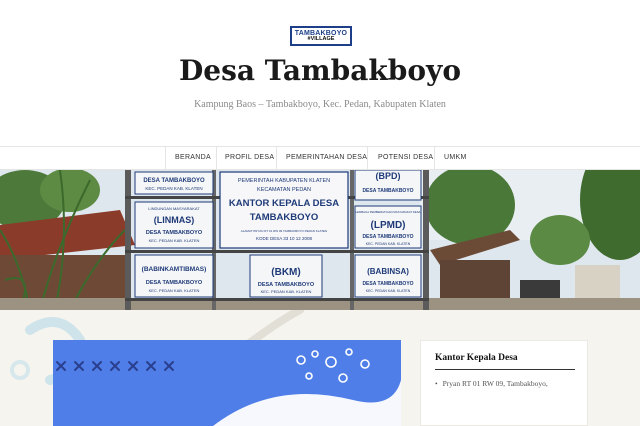 The height and width of the screenshot is (426, 640). Describe the element at coordinates (495, 383) in the screenshot. I see `widget-list-item-text: Pryan RT 01 RW 09, Tambakboyo,` at that location.